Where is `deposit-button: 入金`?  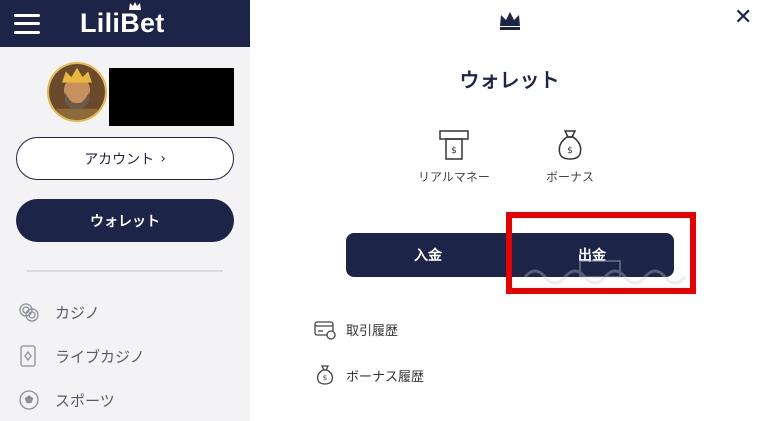 deposit-button: 入金 is located at coordinates (428, 255).